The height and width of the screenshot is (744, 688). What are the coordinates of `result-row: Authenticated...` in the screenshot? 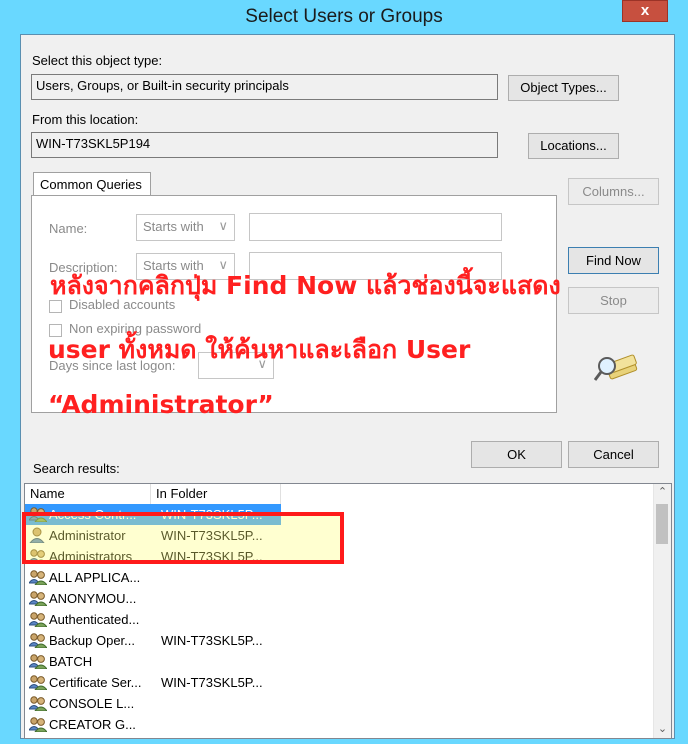 It's located at (341, 619).